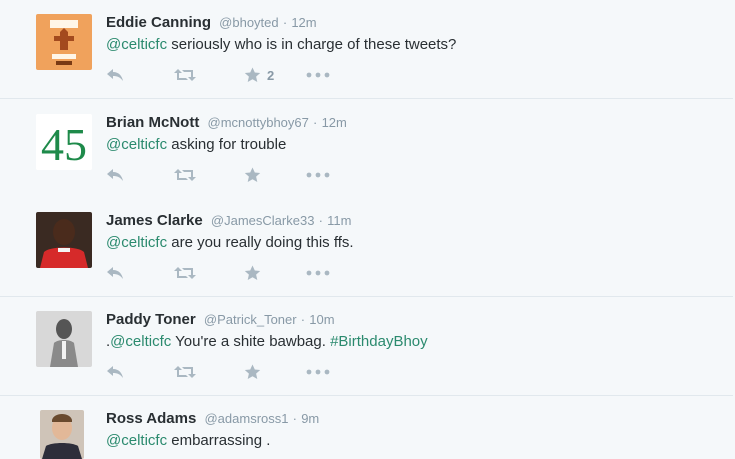 This screenshot has height=459, width=735. What do you see at coordinates (151, 319) in the screenshot?
I see `display-name: Paddy Toner` at bounding box center [151, 319].